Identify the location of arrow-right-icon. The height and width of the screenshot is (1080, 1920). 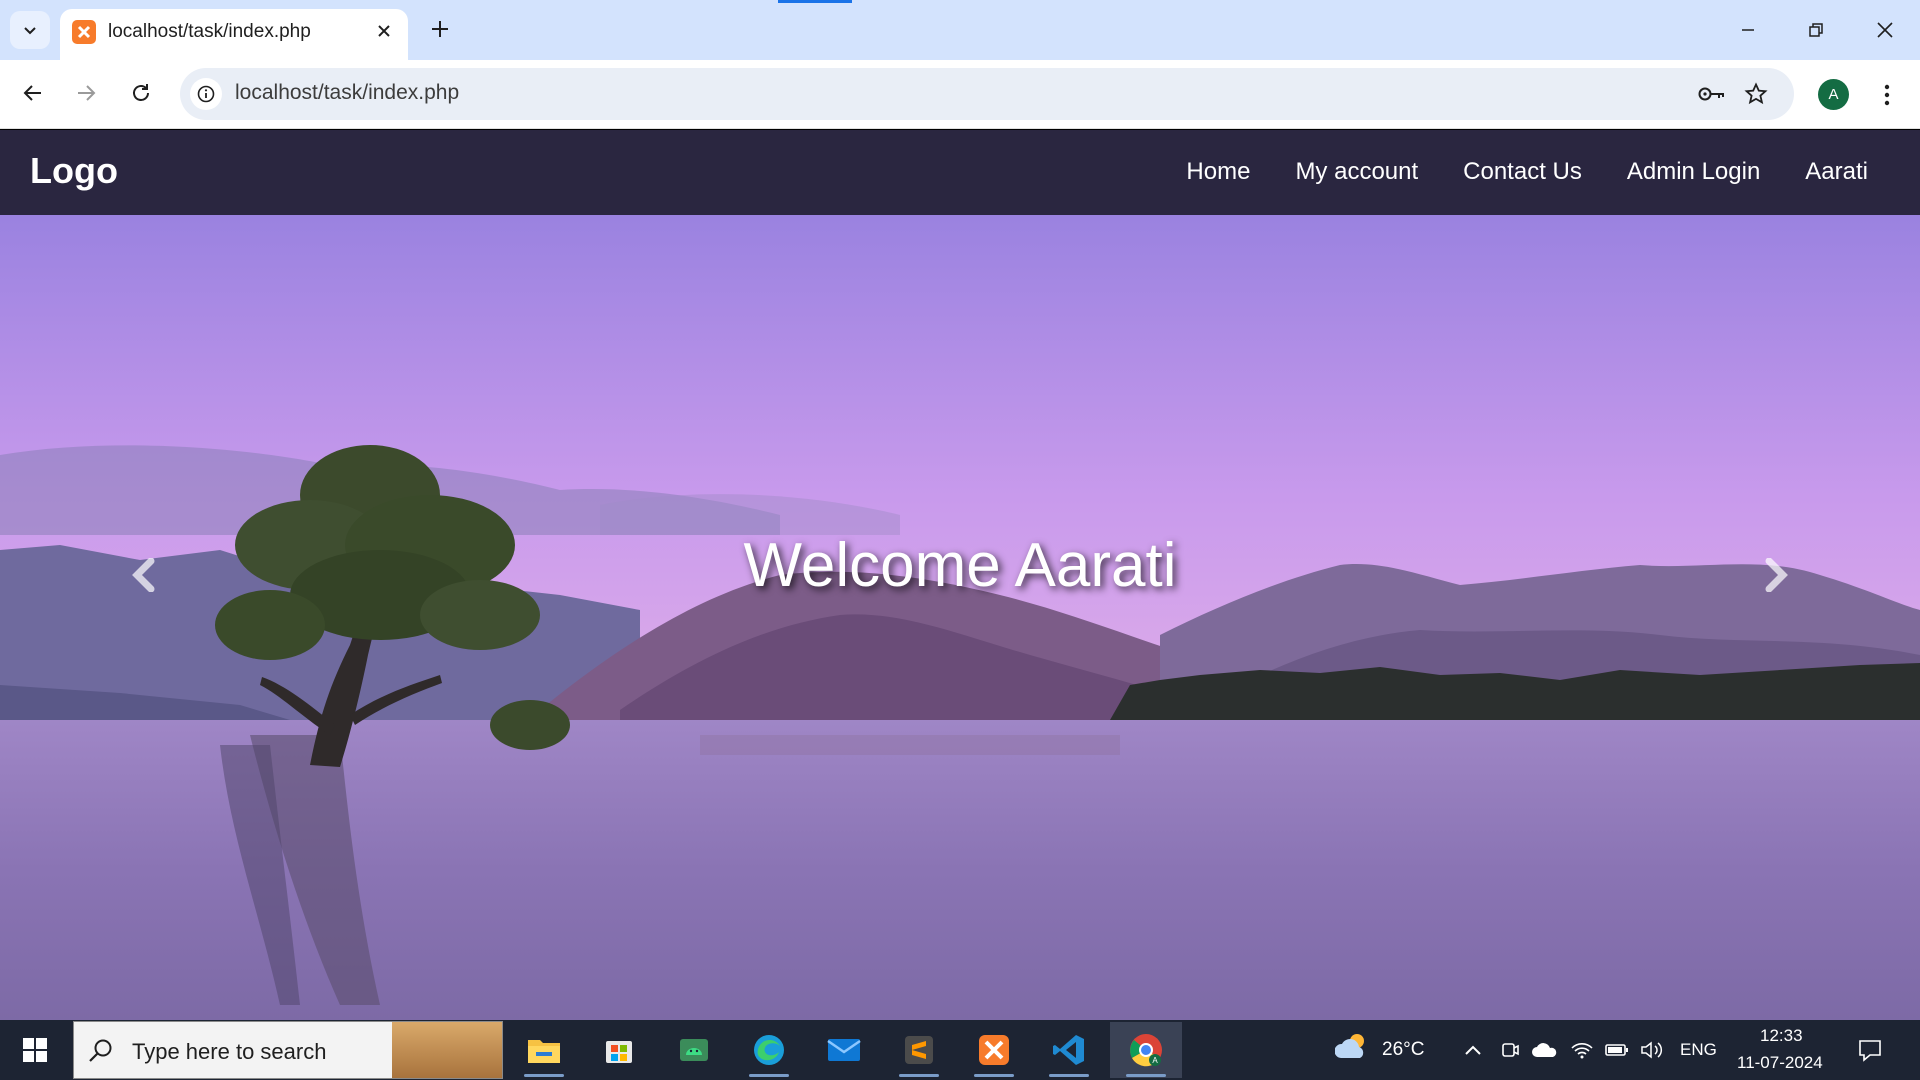
(87, 93).